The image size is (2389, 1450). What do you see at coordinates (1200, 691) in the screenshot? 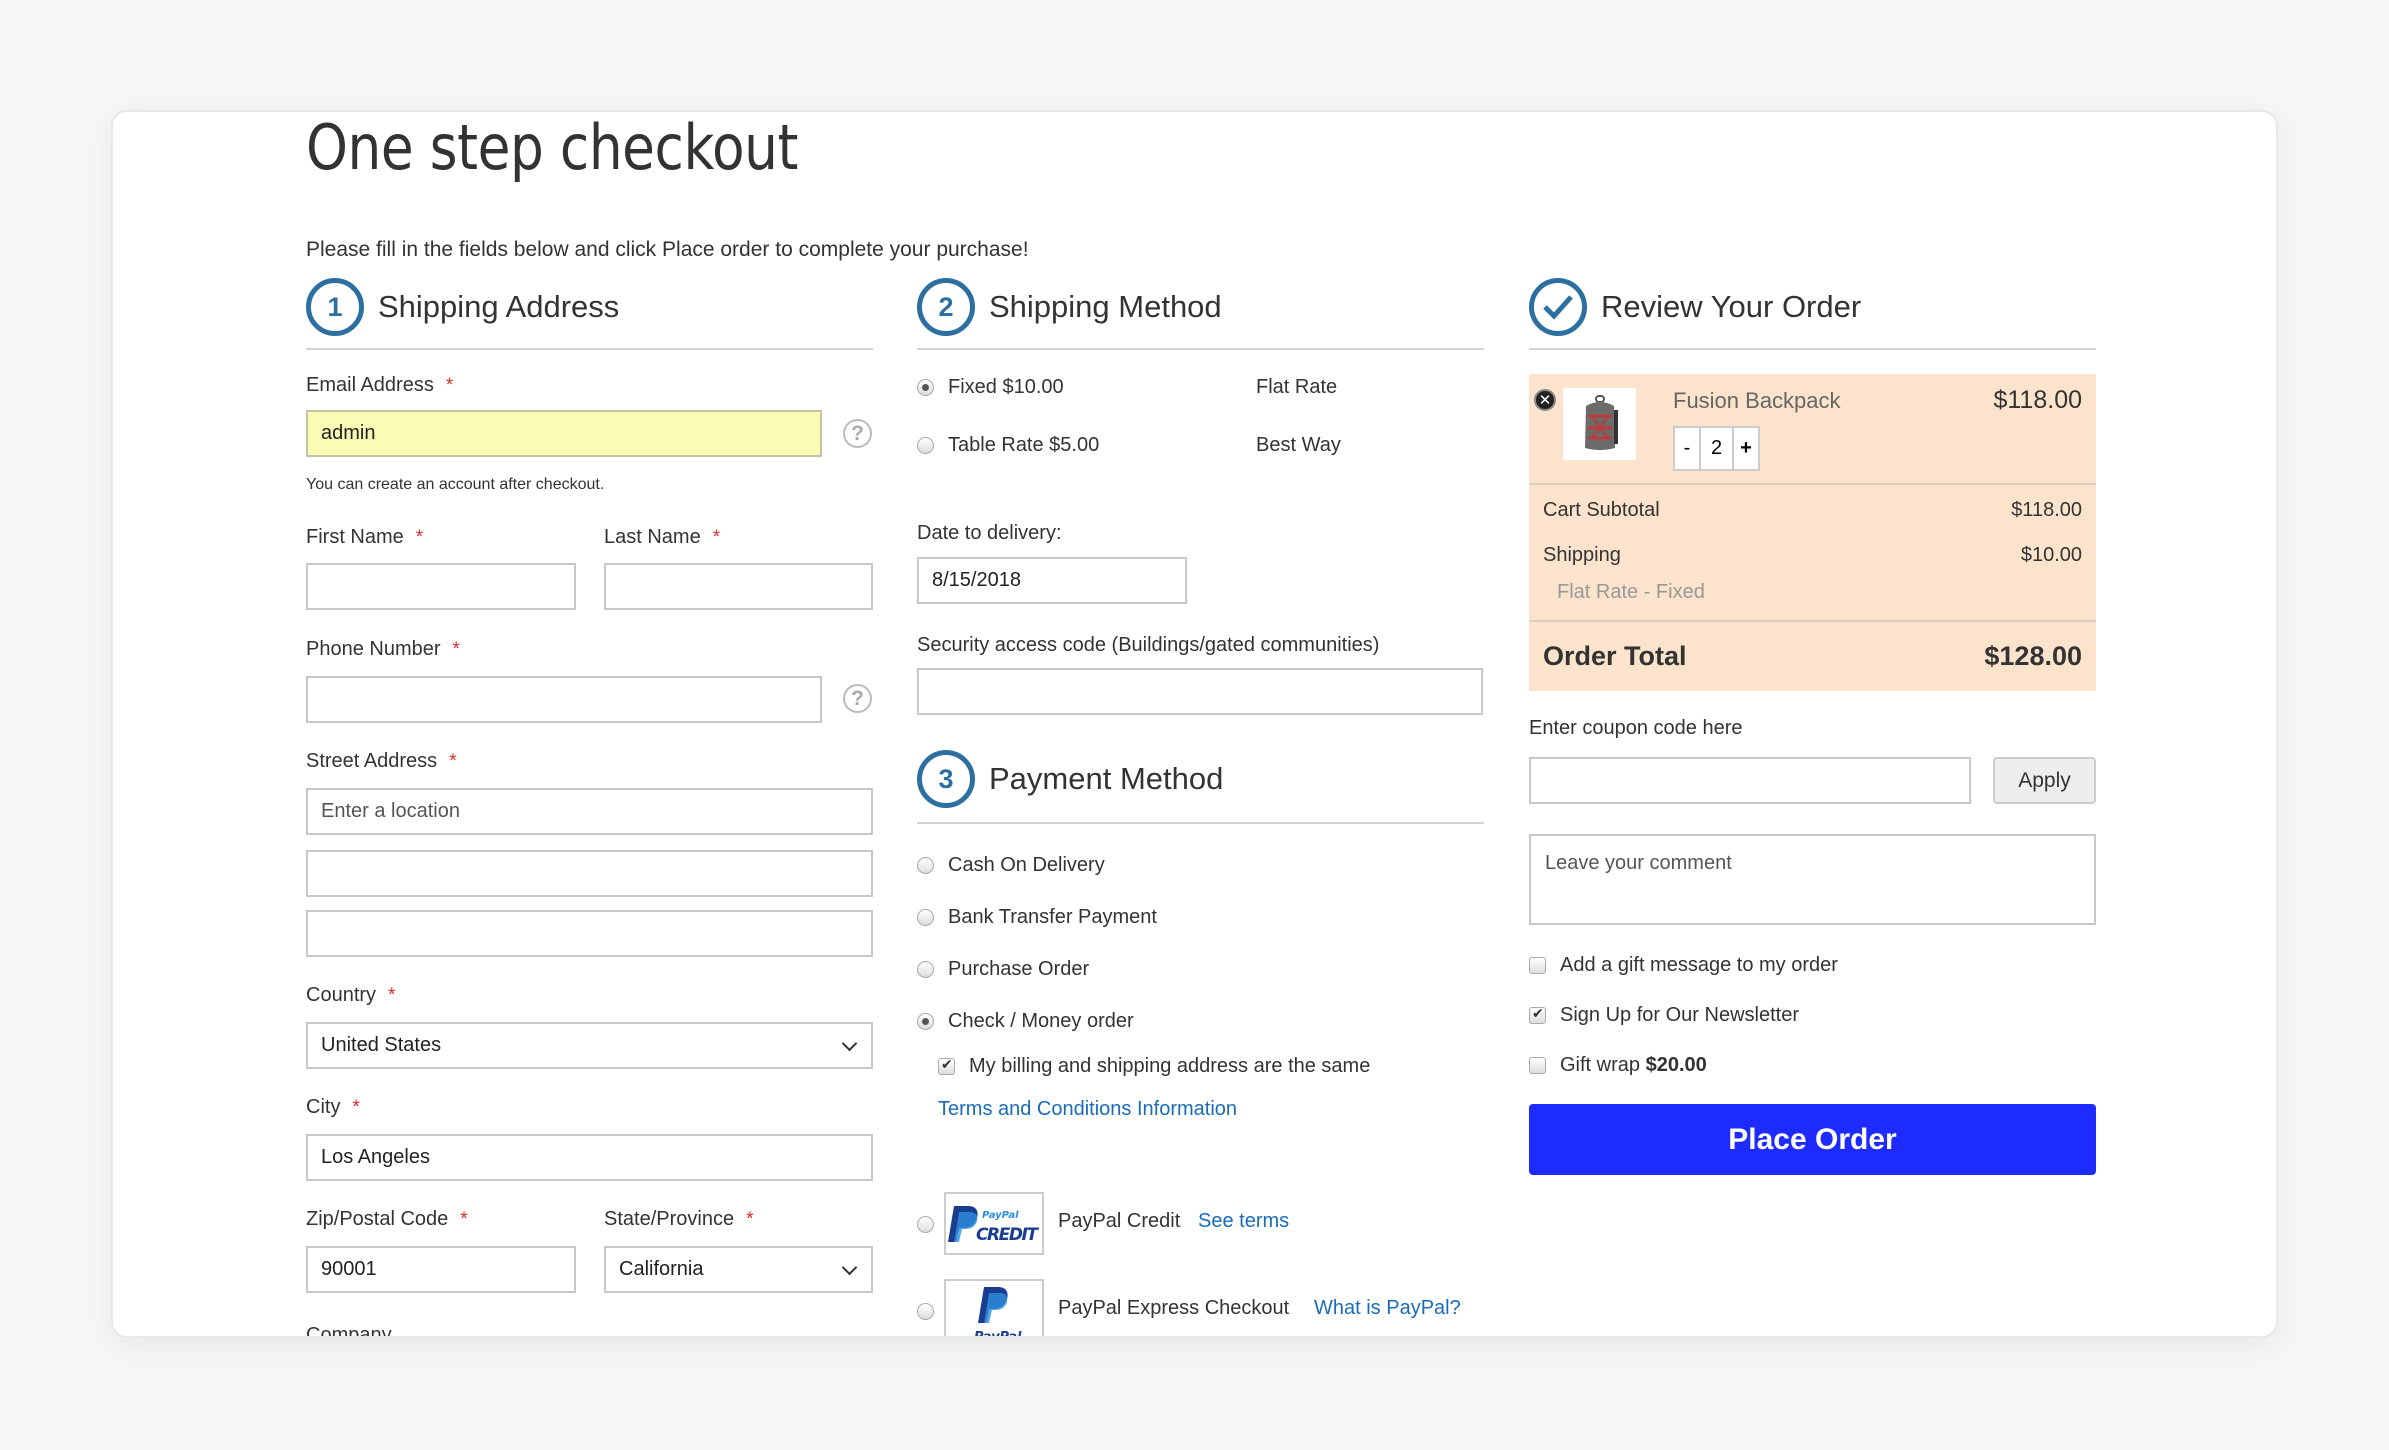
I see `security-code-input` at bounding box center [1200, 691].